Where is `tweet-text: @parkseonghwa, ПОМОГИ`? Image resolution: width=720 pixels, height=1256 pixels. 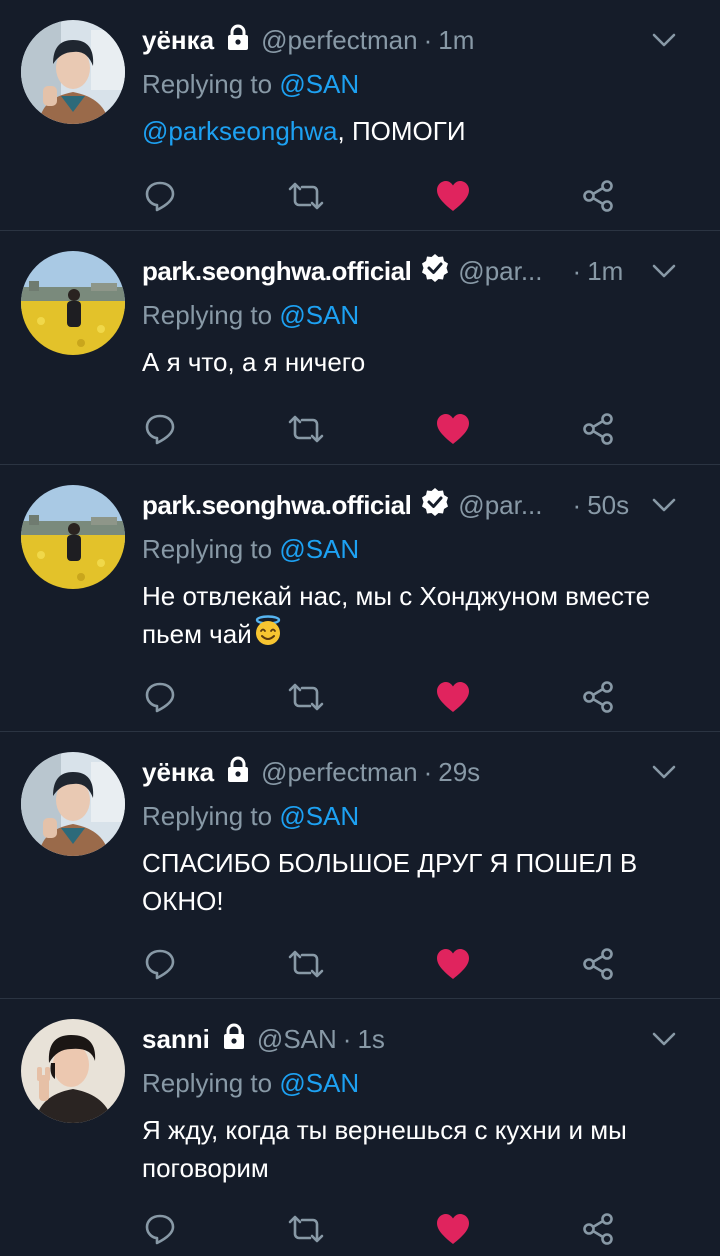
tweet-text: @parkseonghwa, ПОМОГИ is located at coordinates (421, 131).